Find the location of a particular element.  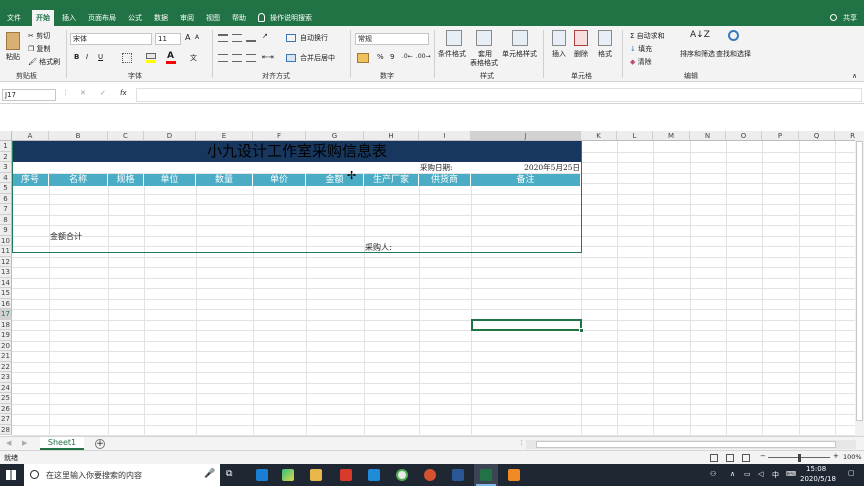

acrobat-icon is located at coordinates (346, 475).